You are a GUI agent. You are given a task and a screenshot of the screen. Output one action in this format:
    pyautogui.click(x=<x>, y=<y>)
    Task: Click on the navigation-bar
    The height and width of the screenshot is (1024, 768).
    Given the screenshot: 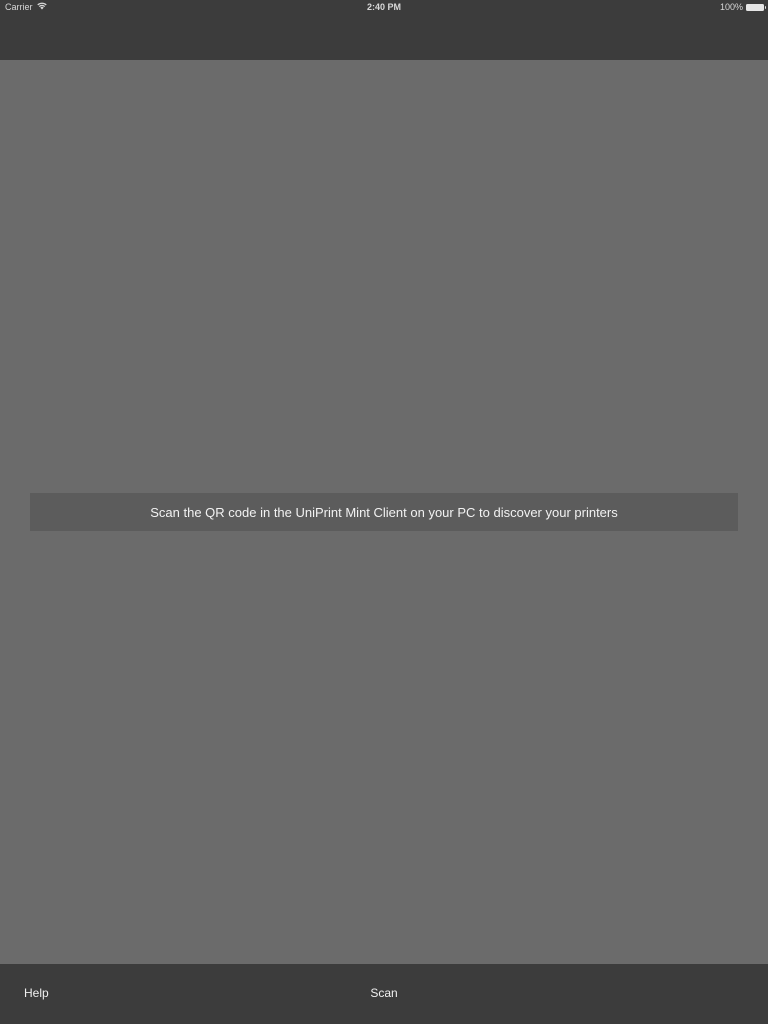 What is the action you would take?
    pyautogui.click(x=384, y=38)
    